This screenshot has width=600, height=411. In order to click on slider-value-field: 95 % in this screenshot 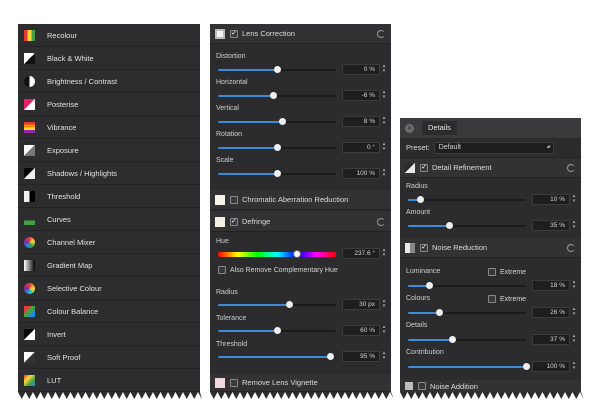, I will do `click(361, 356)`.